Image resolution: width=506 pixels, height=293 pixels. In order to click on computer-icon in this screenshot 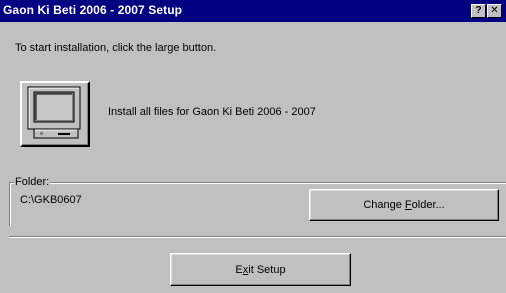, I will do `click(54, 112)`.